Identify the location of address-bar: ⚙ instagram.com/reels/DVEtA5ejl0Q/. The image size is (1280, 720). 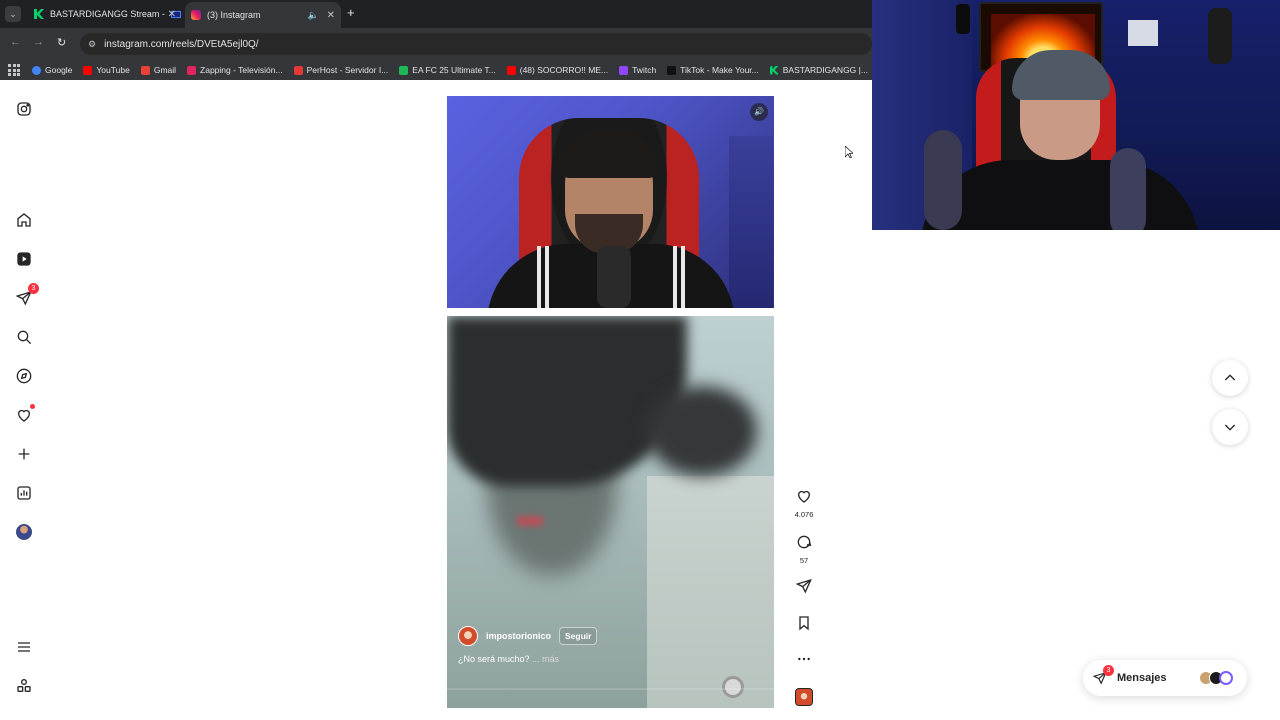
(476, 44).